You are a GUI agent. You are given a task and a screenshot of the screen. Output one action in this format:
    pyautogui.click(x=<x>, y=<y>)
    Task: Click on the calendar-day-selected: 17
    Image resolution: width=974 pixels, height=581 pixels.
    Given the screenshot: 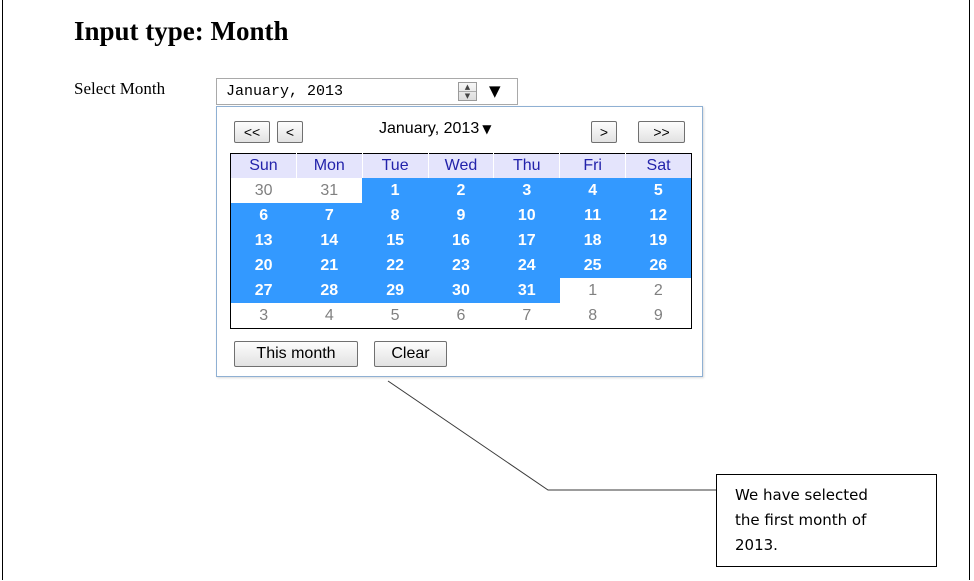 What is the action you would take?
    pyautogui.click(x=526, y=240)
    